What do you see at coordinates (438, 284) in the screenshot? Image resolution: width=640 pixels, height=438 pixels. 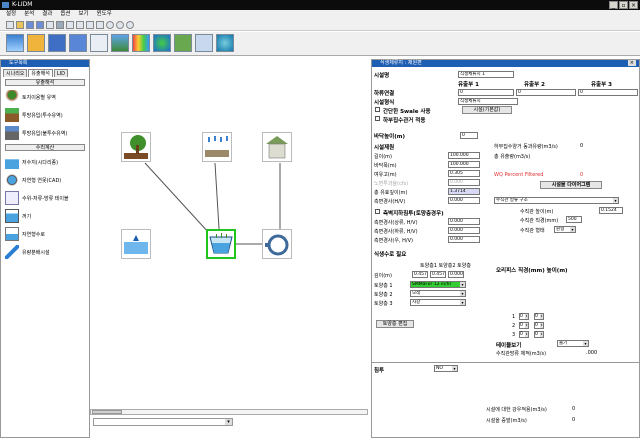 I see `soil-layer-1-dropdown: SMMaFor 12 in/hr ▾` at bounding box center [438, 284].